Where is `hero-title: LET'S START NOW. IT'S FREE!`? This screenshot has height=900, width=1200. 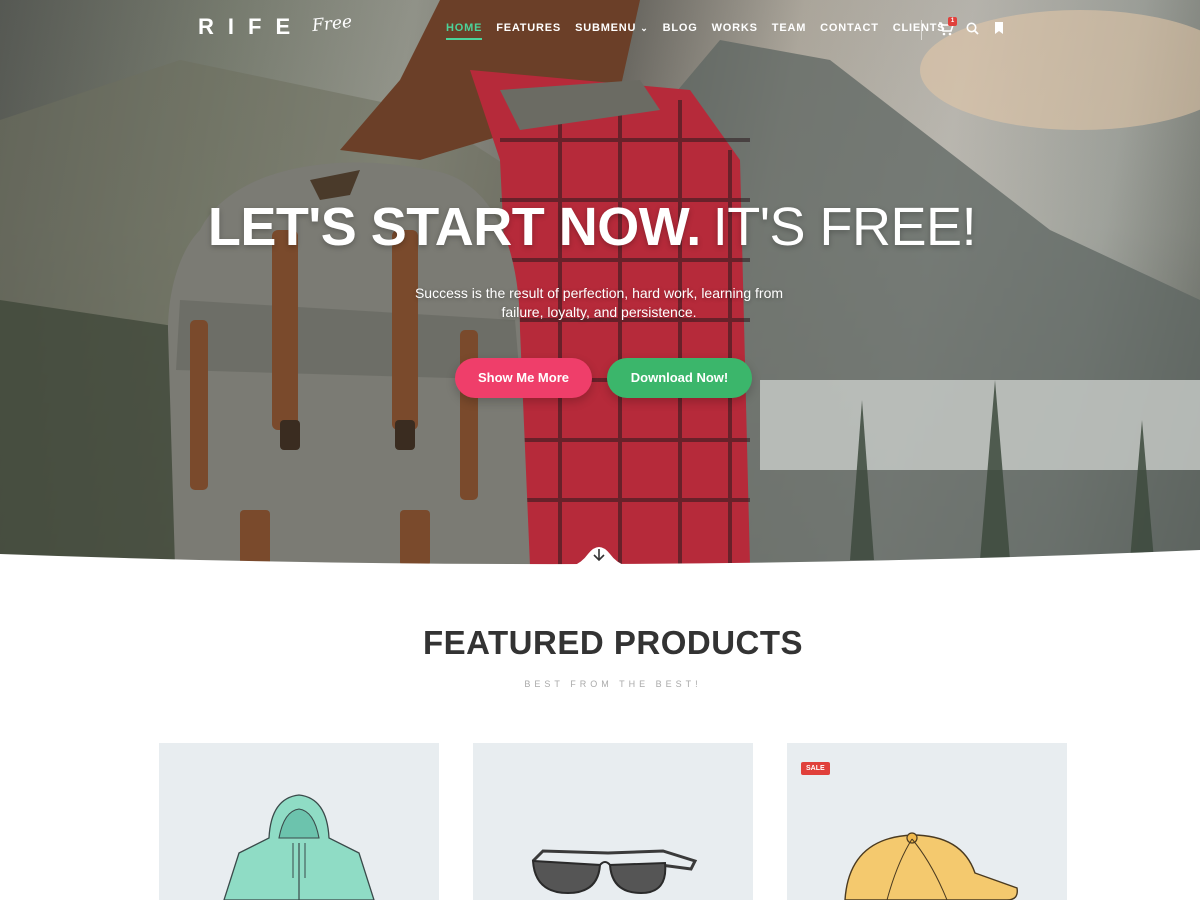 hero-title: LET'S START NOW. IT'S FREE! is located at coordinates (592, 227).